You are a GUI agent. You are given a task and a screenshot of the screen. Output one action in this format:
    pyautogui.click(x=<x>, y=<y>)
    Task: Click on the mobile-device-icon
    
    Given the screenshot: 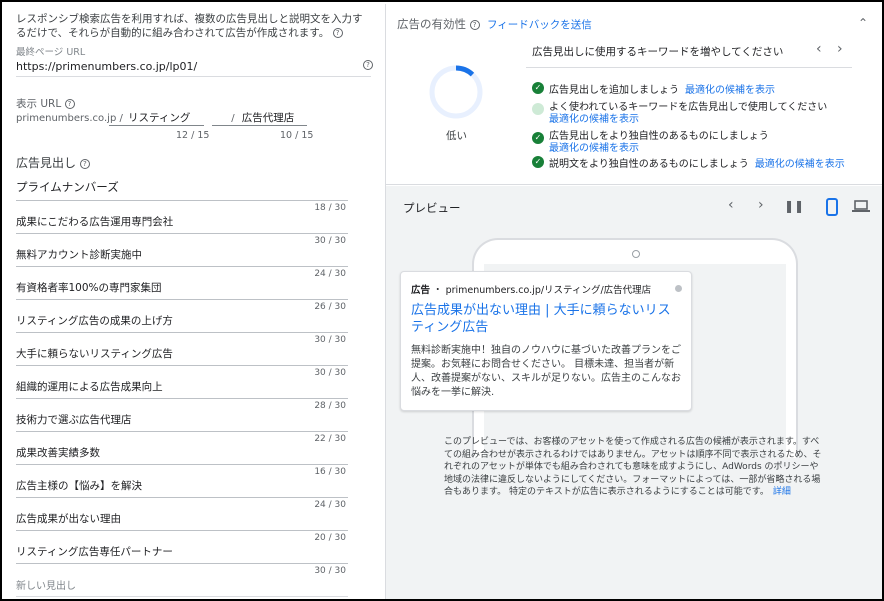 What is the action you would take?
    pyautogui.click(x=832, y=207)
    